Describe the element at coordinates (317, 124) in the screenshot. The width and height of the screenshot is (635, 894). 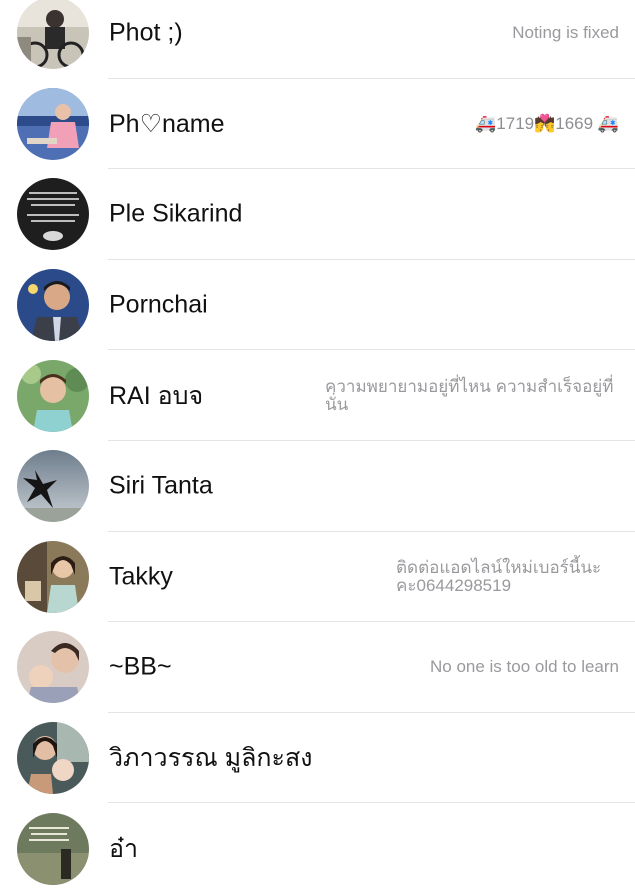
I see `contact-row-phname: Ph♡name 🚑1719💏1669 🚑` at that location.